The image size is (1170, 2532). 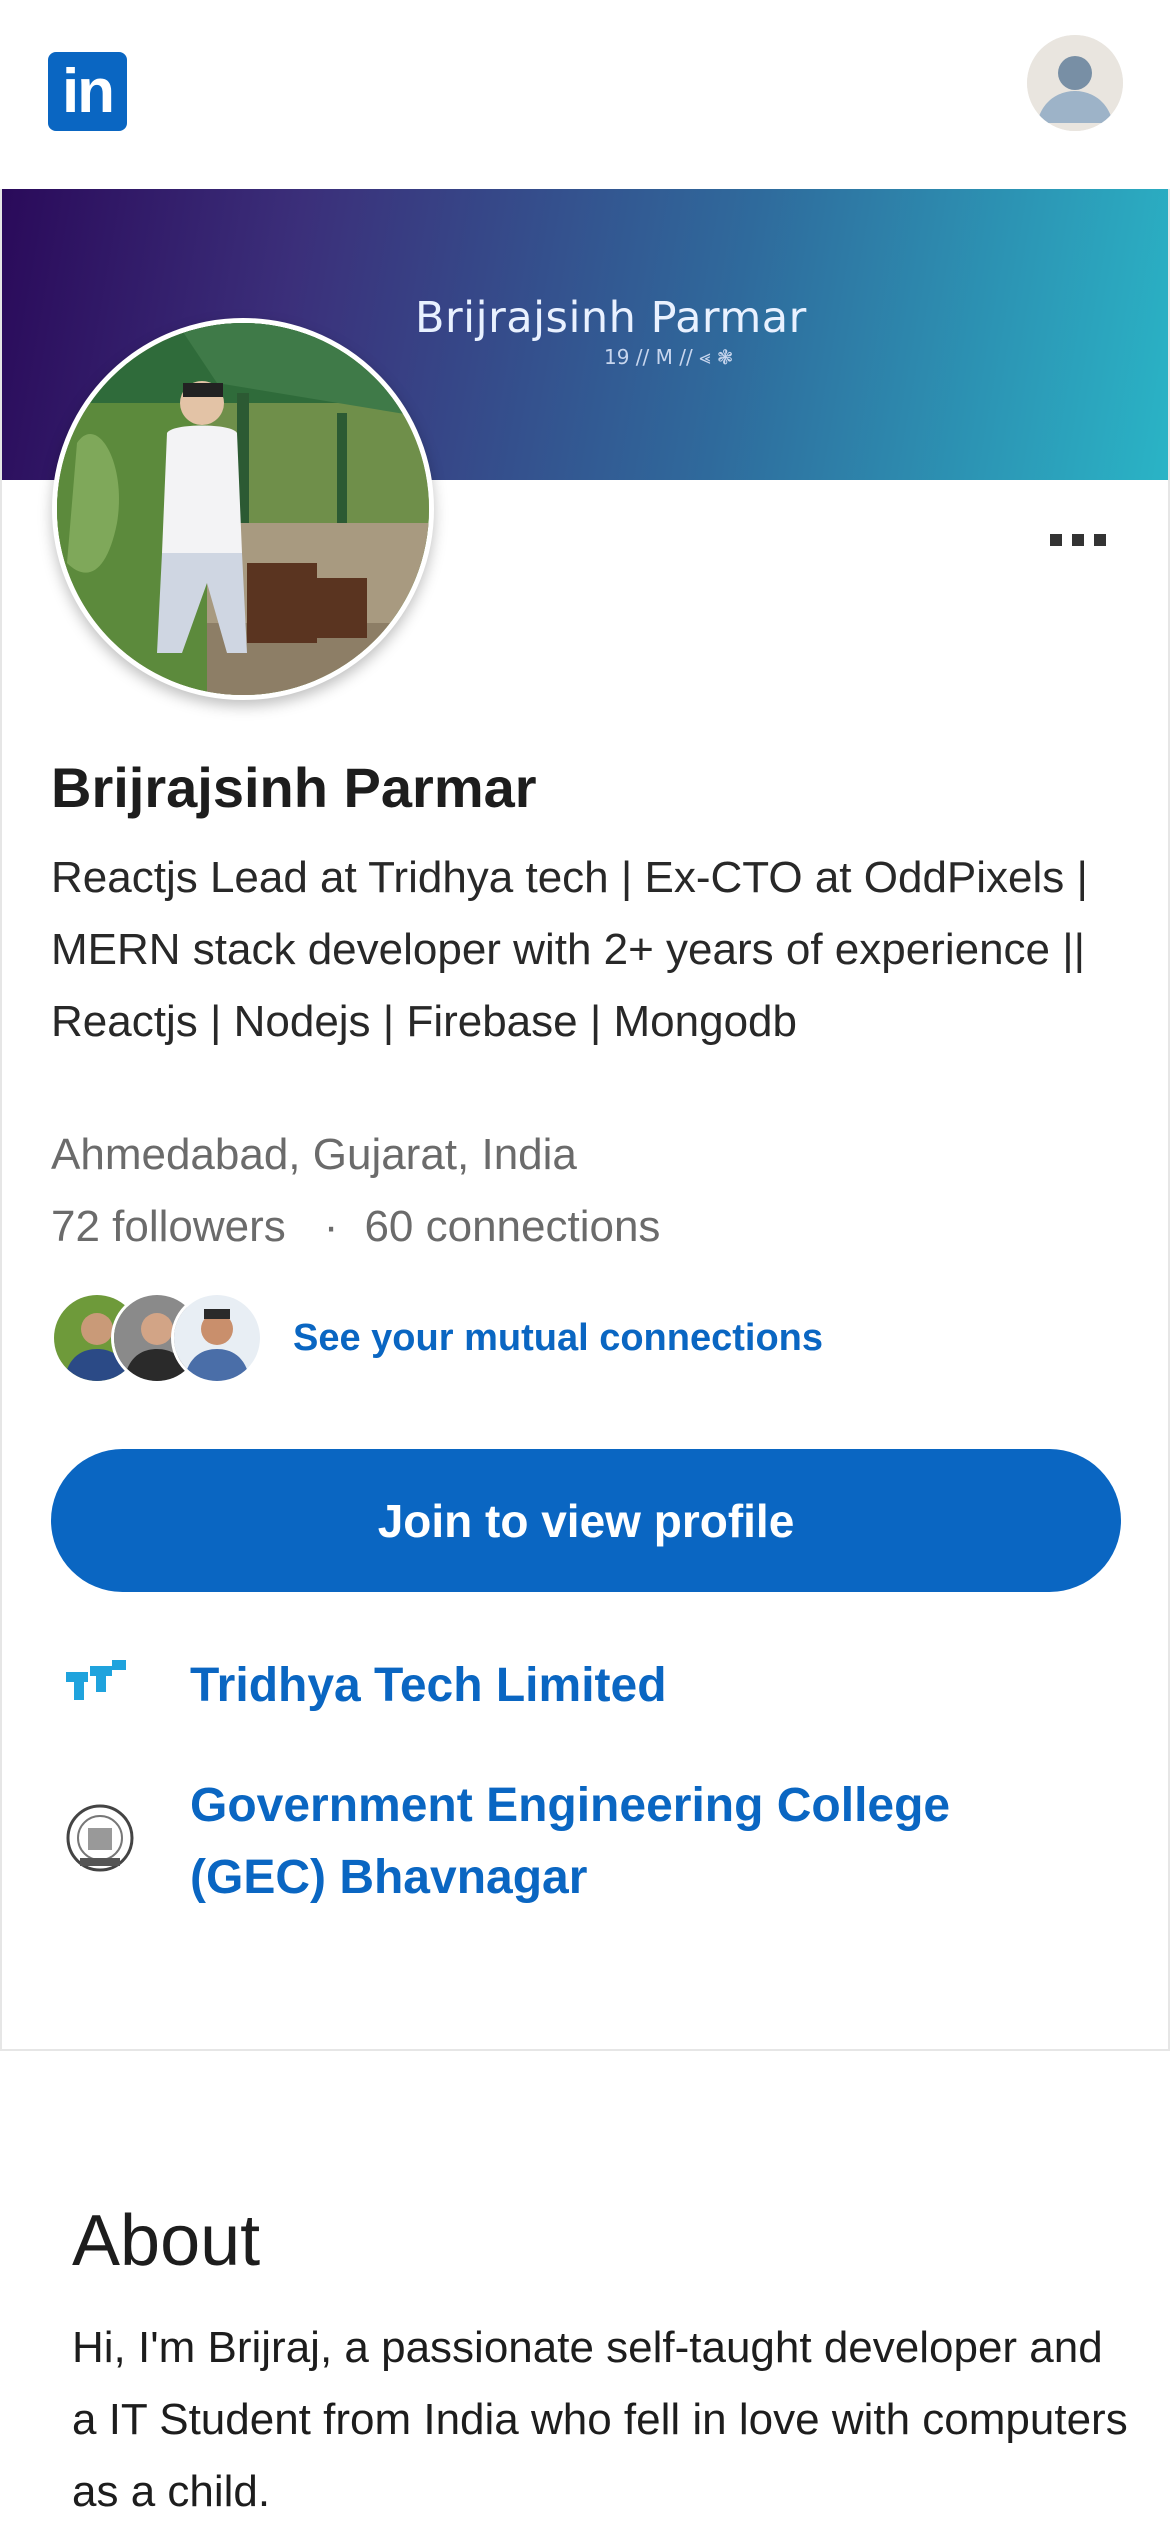 What do you see at coordinates (611, 318) in the screenshot?
I see `banner-title: Brijrajsinh Parmar` at bounding box center [611, 318].